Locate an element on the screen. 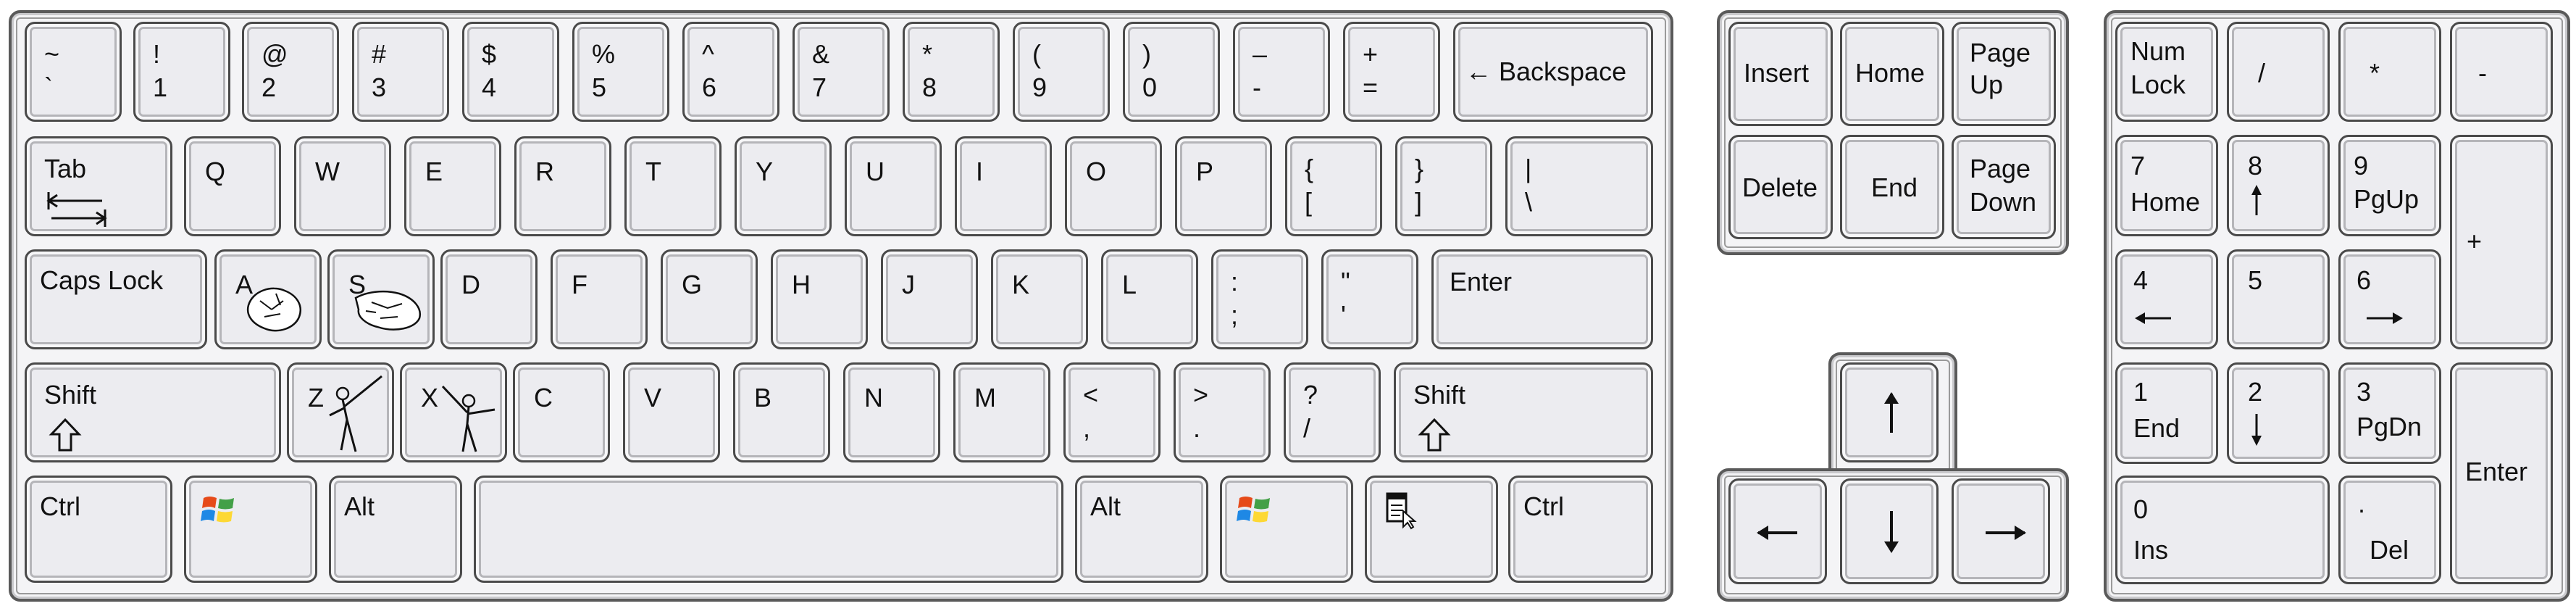  key-p: P is located at coordinates (1223, 186).